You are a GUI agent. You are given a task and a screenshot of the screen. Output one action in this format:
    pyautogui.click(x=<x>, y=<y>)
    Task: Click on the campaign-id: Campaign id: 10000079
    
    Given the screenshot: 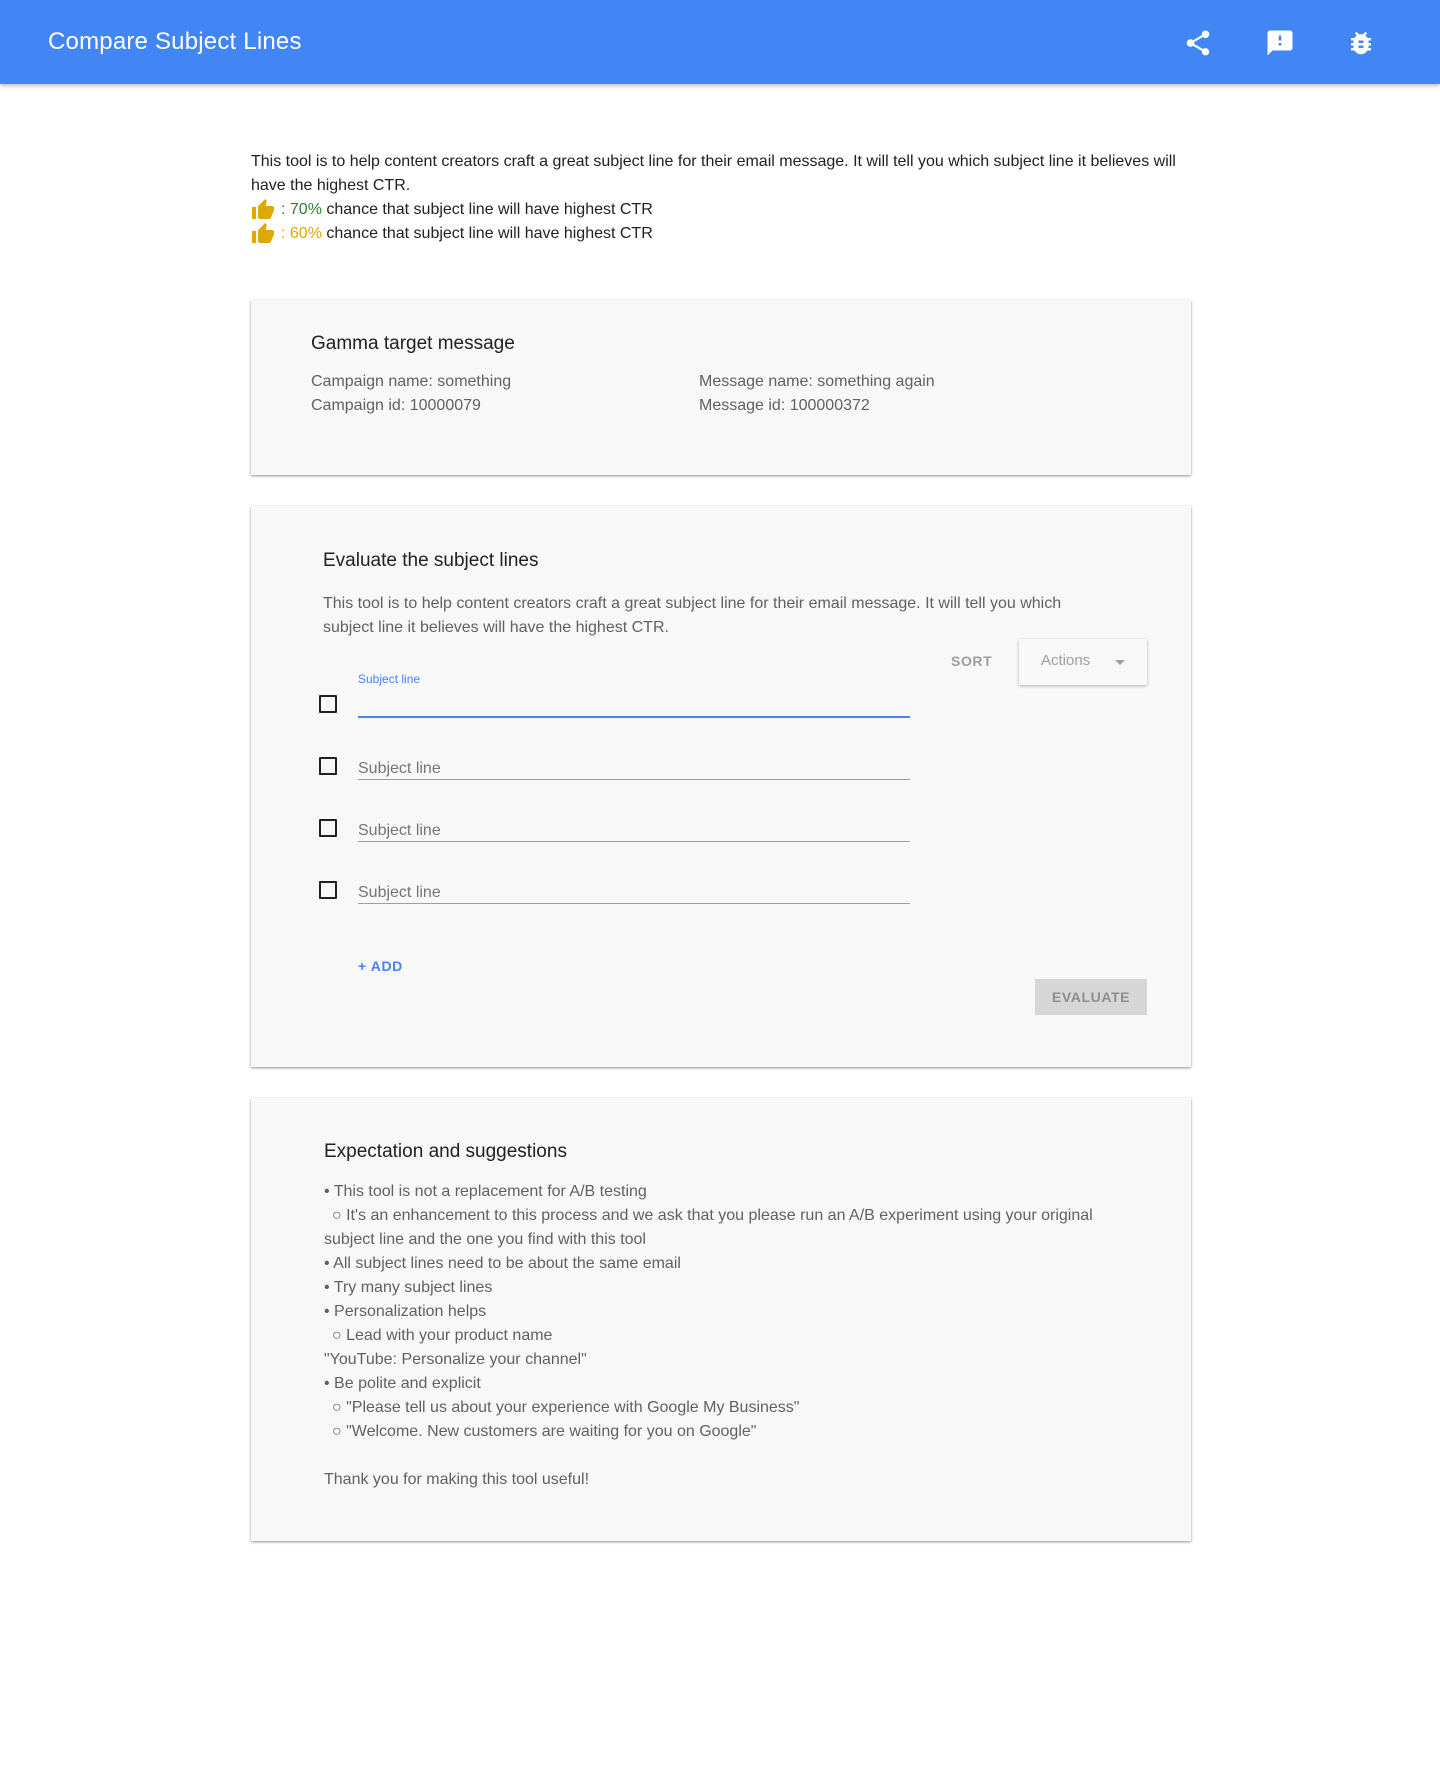 What is the action you would take?
    pyautogui.click(x=396, y=405)
    